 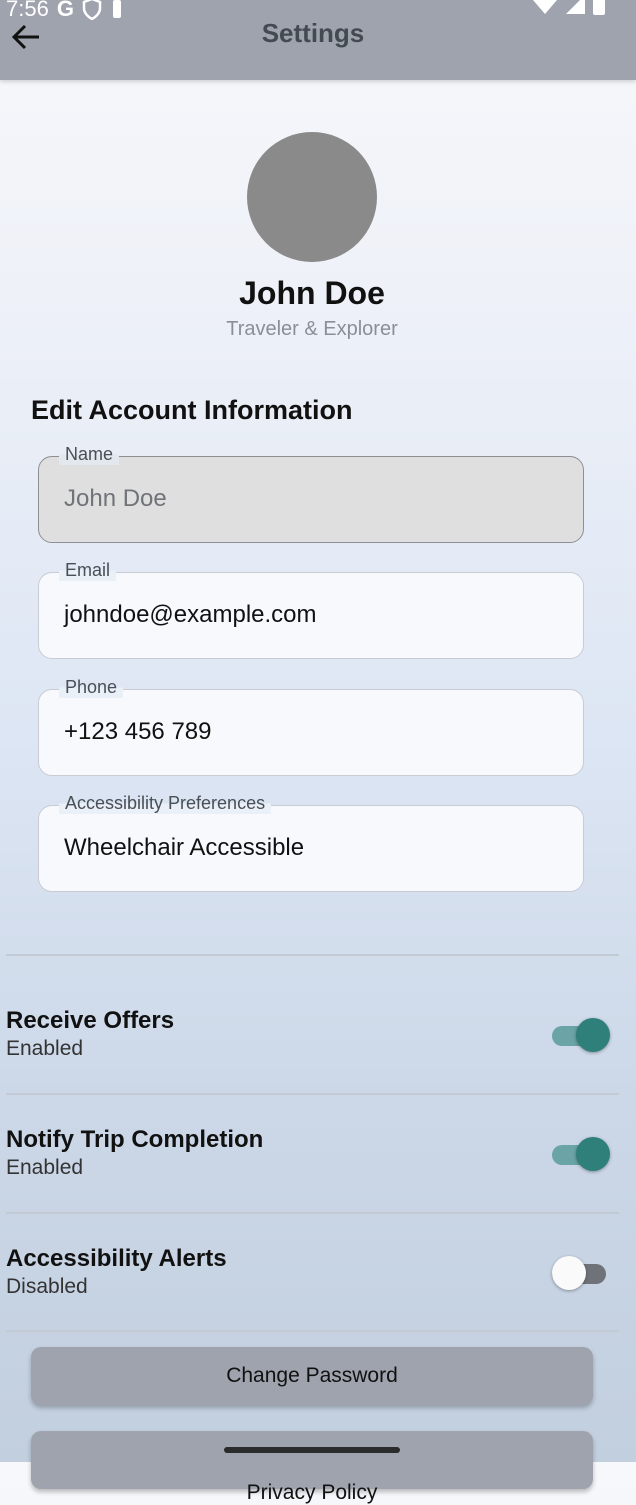 What do you see at coordinates (312, 293) in the screenshot?
I see `profile-name: John Doe` at bounding box center [312, 293].